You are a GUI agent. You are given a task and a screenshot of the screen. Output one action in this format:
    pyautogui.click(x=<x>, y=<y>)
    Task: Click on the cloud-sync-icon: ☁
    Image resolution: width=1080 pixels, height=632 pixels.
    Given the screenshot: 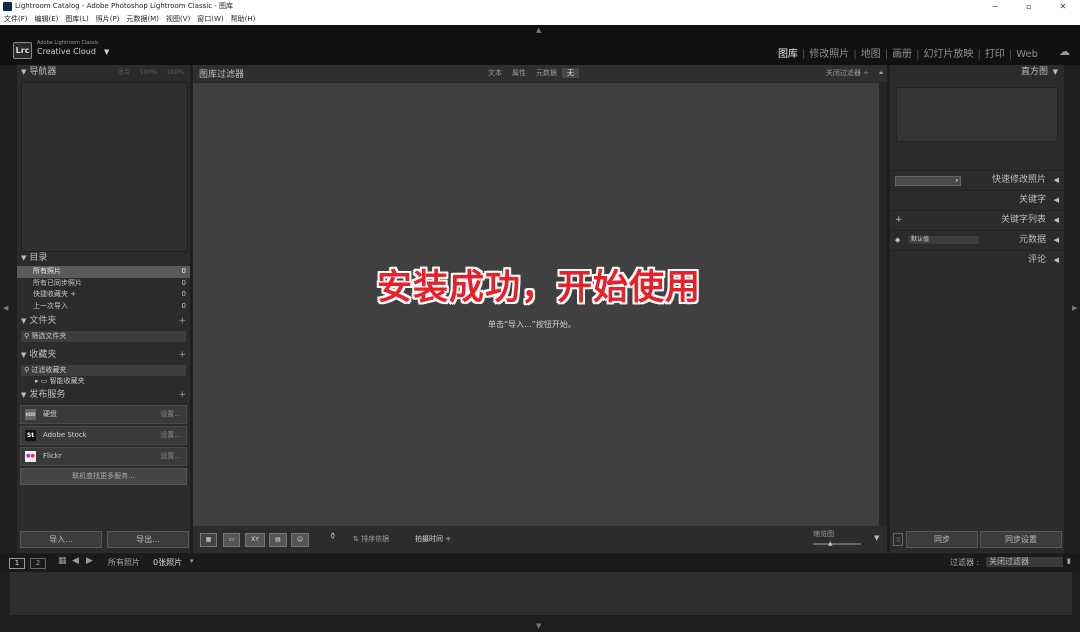 What is the action you would take?
    pyautogui.click(x=1064, y=51)
    